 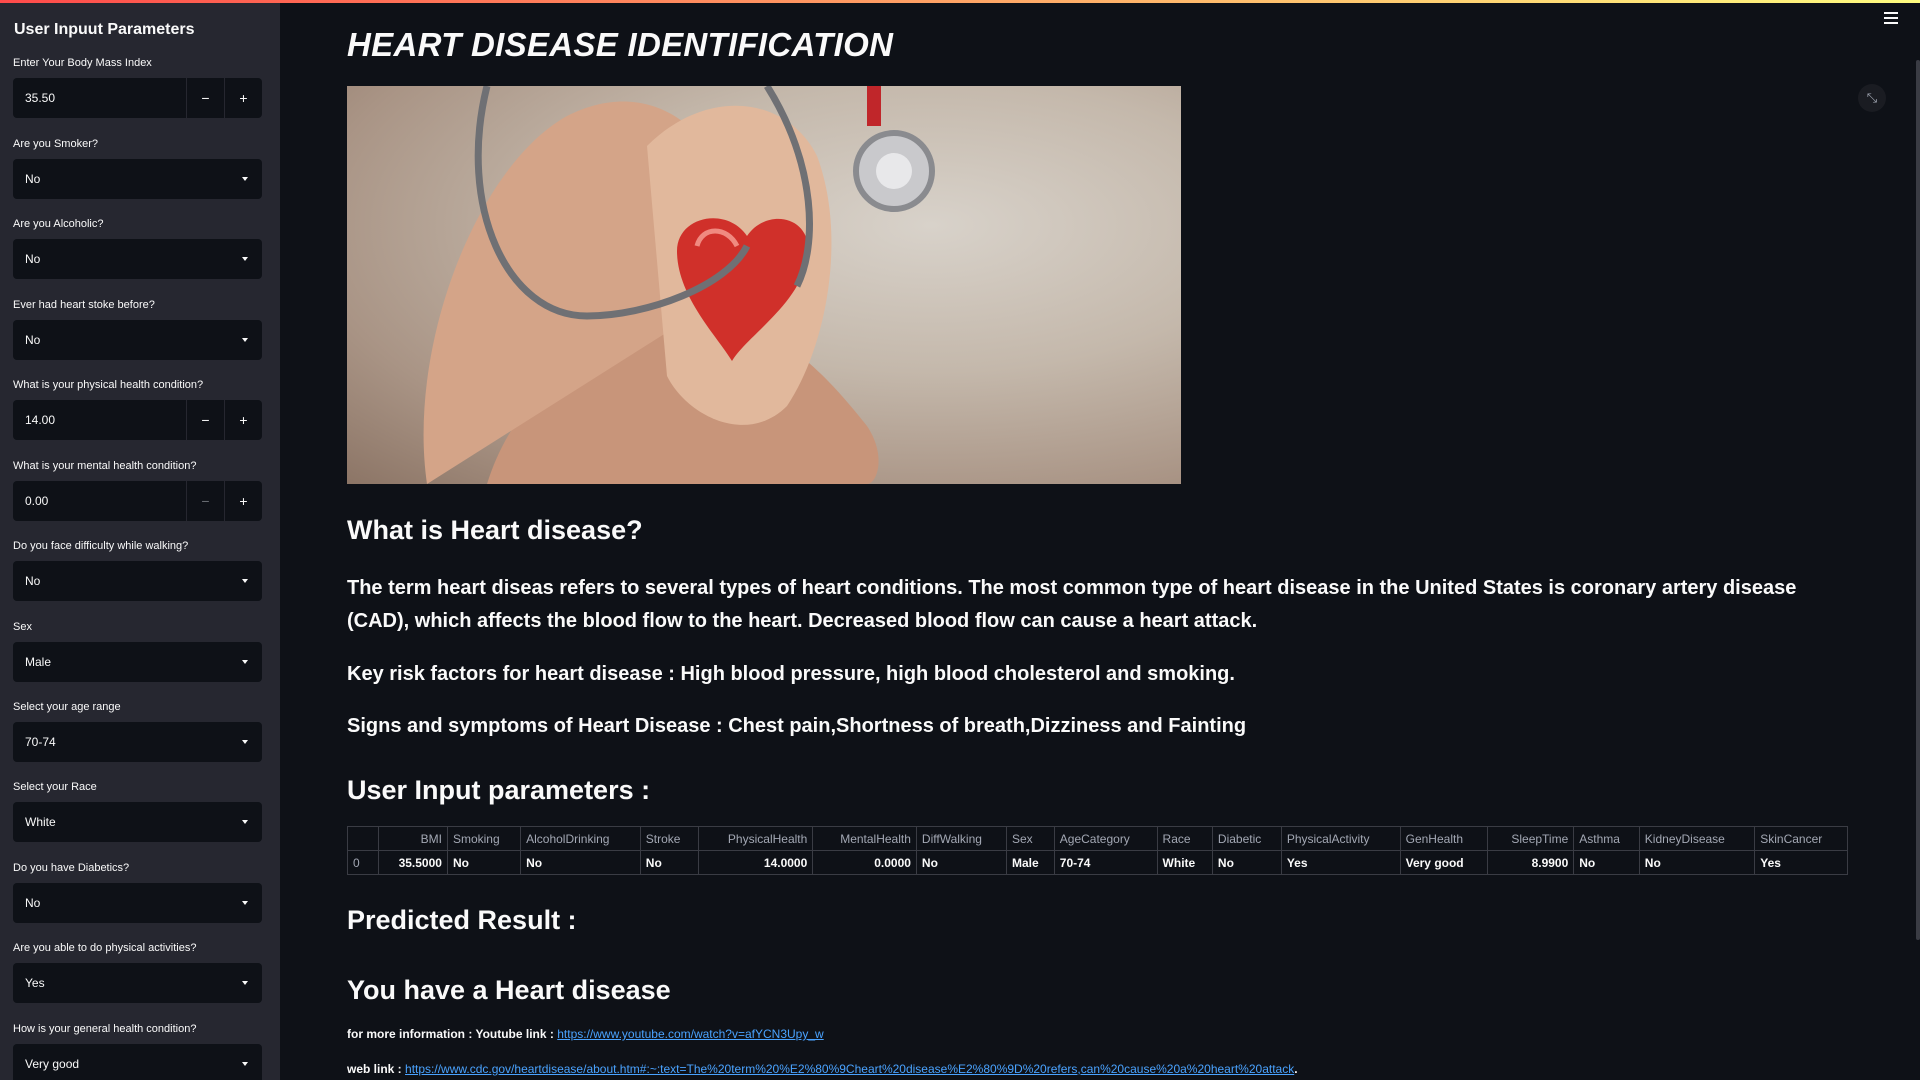 What do you see at coordinates (84, 305) in the screenshot?
I see `stroke-label: Ever had heart stoke before?` at bounding box center [84, 305].